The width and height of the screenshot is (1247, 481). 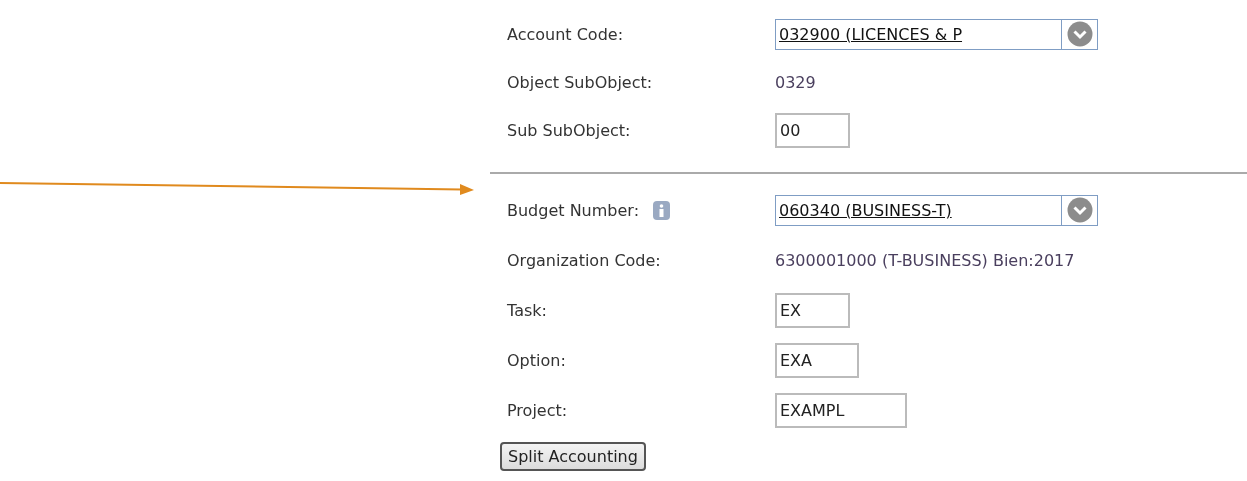 What do you see at coordinates (573, 456) in the screenshot?
I see `split-accounting-button: Split Accounting` at bounding box center [573, 456].